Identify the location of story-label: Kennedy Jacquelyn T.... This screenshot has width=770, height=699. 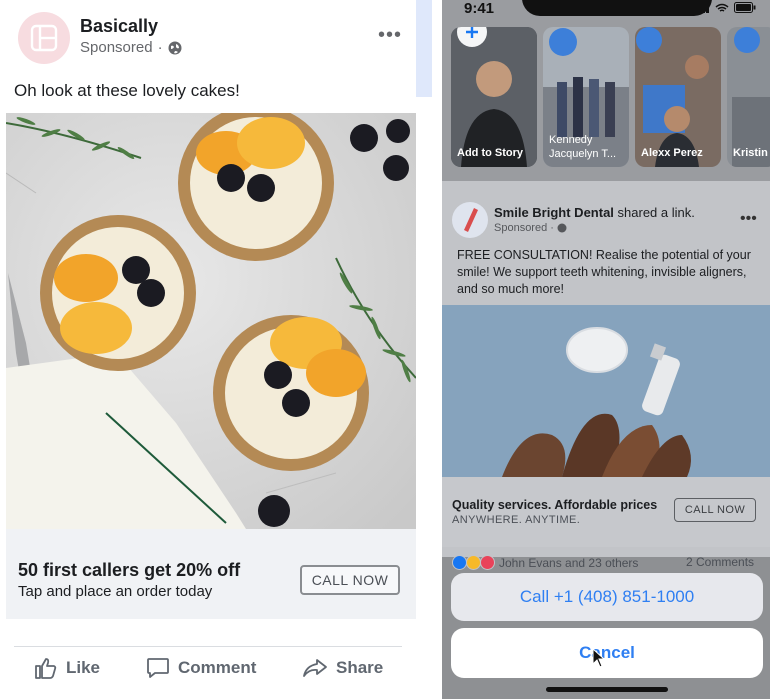
(583, 147).